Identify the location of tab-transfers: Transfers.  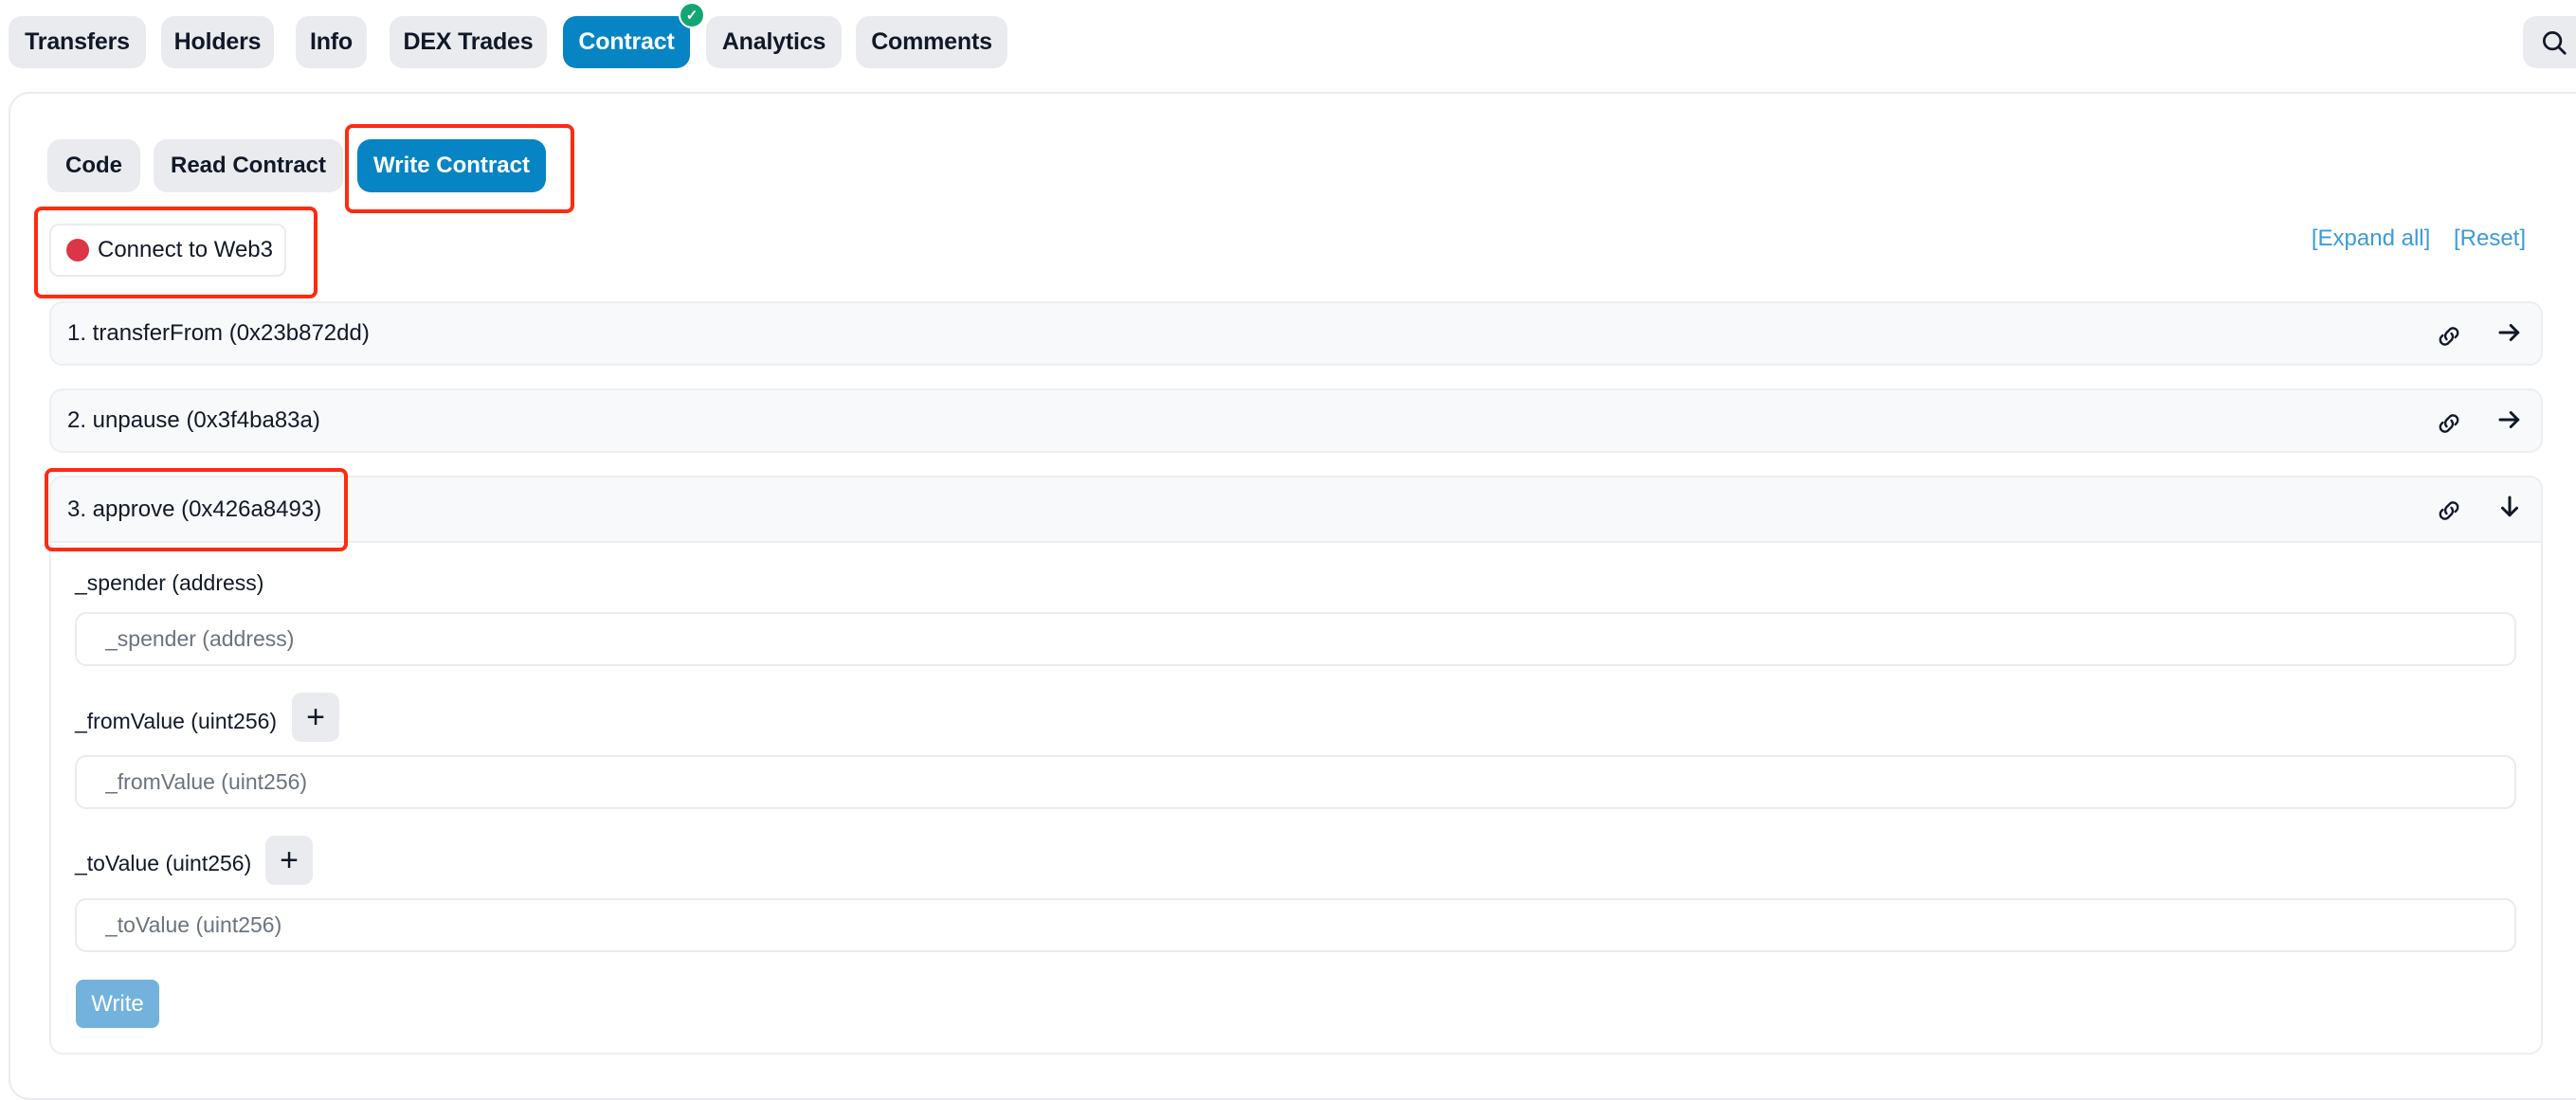
(77, 42).